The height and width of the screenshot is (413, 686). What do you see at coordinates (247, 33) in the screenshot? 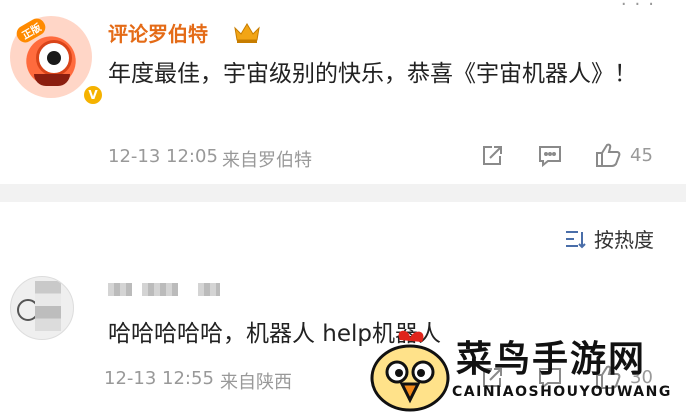
I see `crown-icon` at bounding box center [247, 33].